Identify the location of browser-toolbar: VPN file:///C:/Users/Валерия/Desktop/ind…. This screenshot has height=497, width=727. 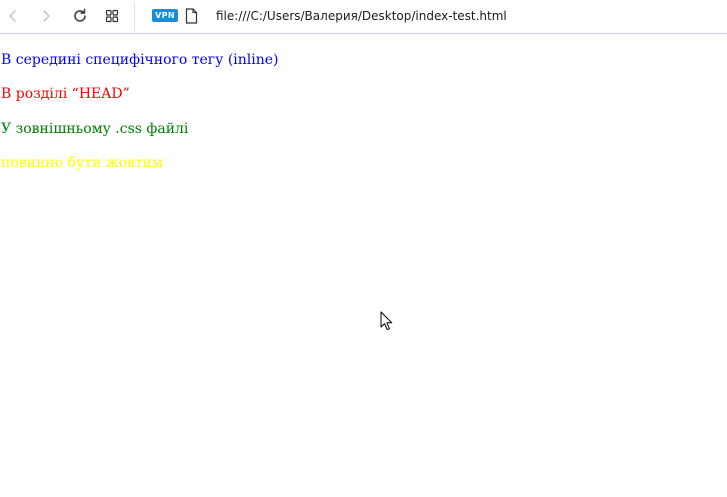
(363, 17).